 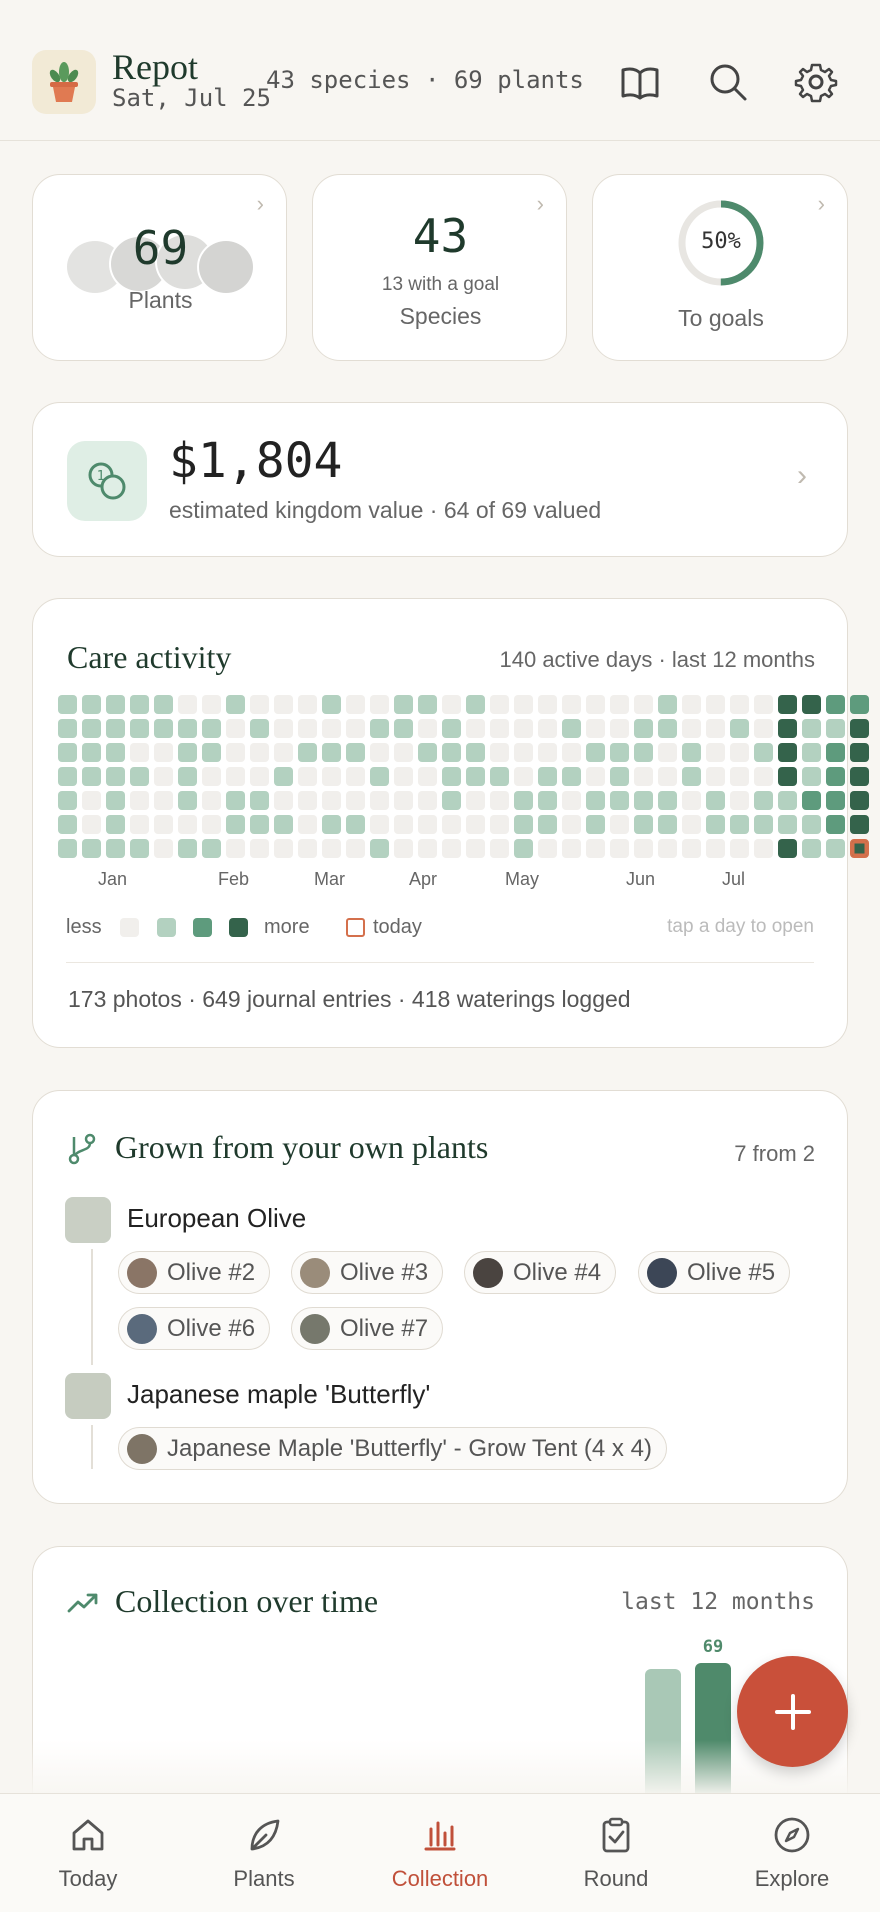 I want to click on parent-plant-name: Japanese maple 'Butterfly', so click(x=278, y=1394).